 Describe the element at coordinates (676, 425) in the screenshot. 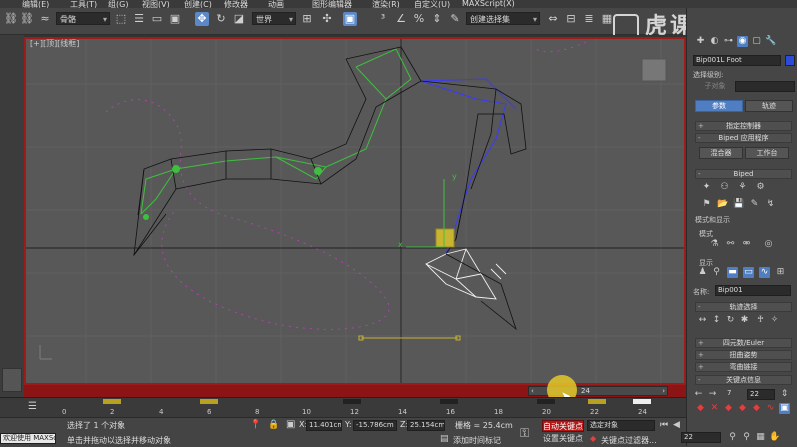

I see `prev-frame-icon: ◀` at that location.